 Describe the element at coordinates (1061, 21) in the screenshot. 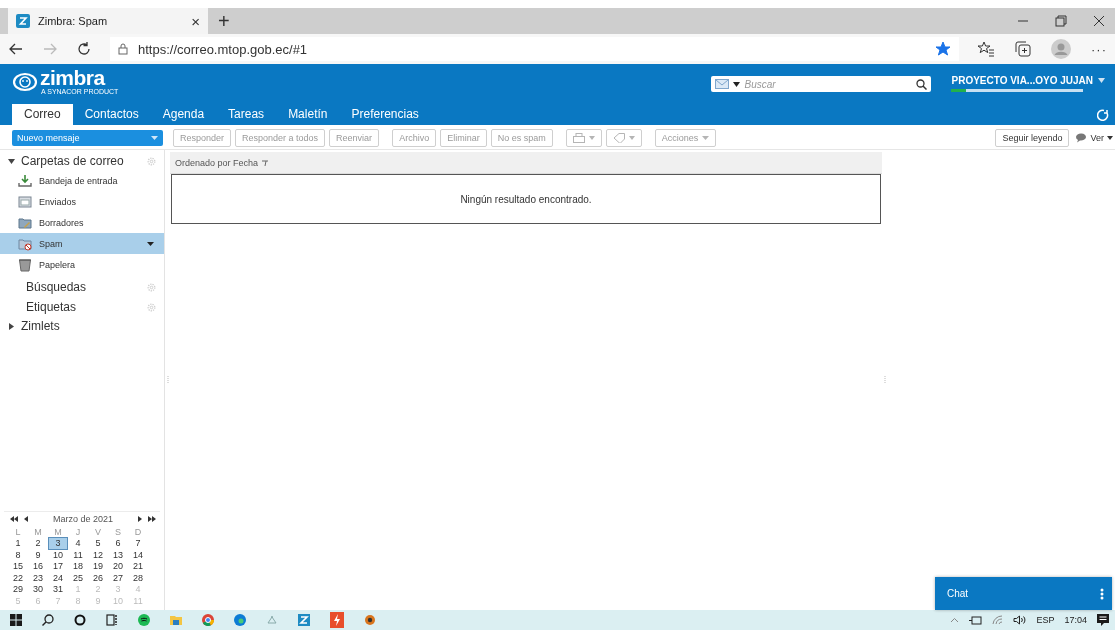

I see `restore-icon` at that location.